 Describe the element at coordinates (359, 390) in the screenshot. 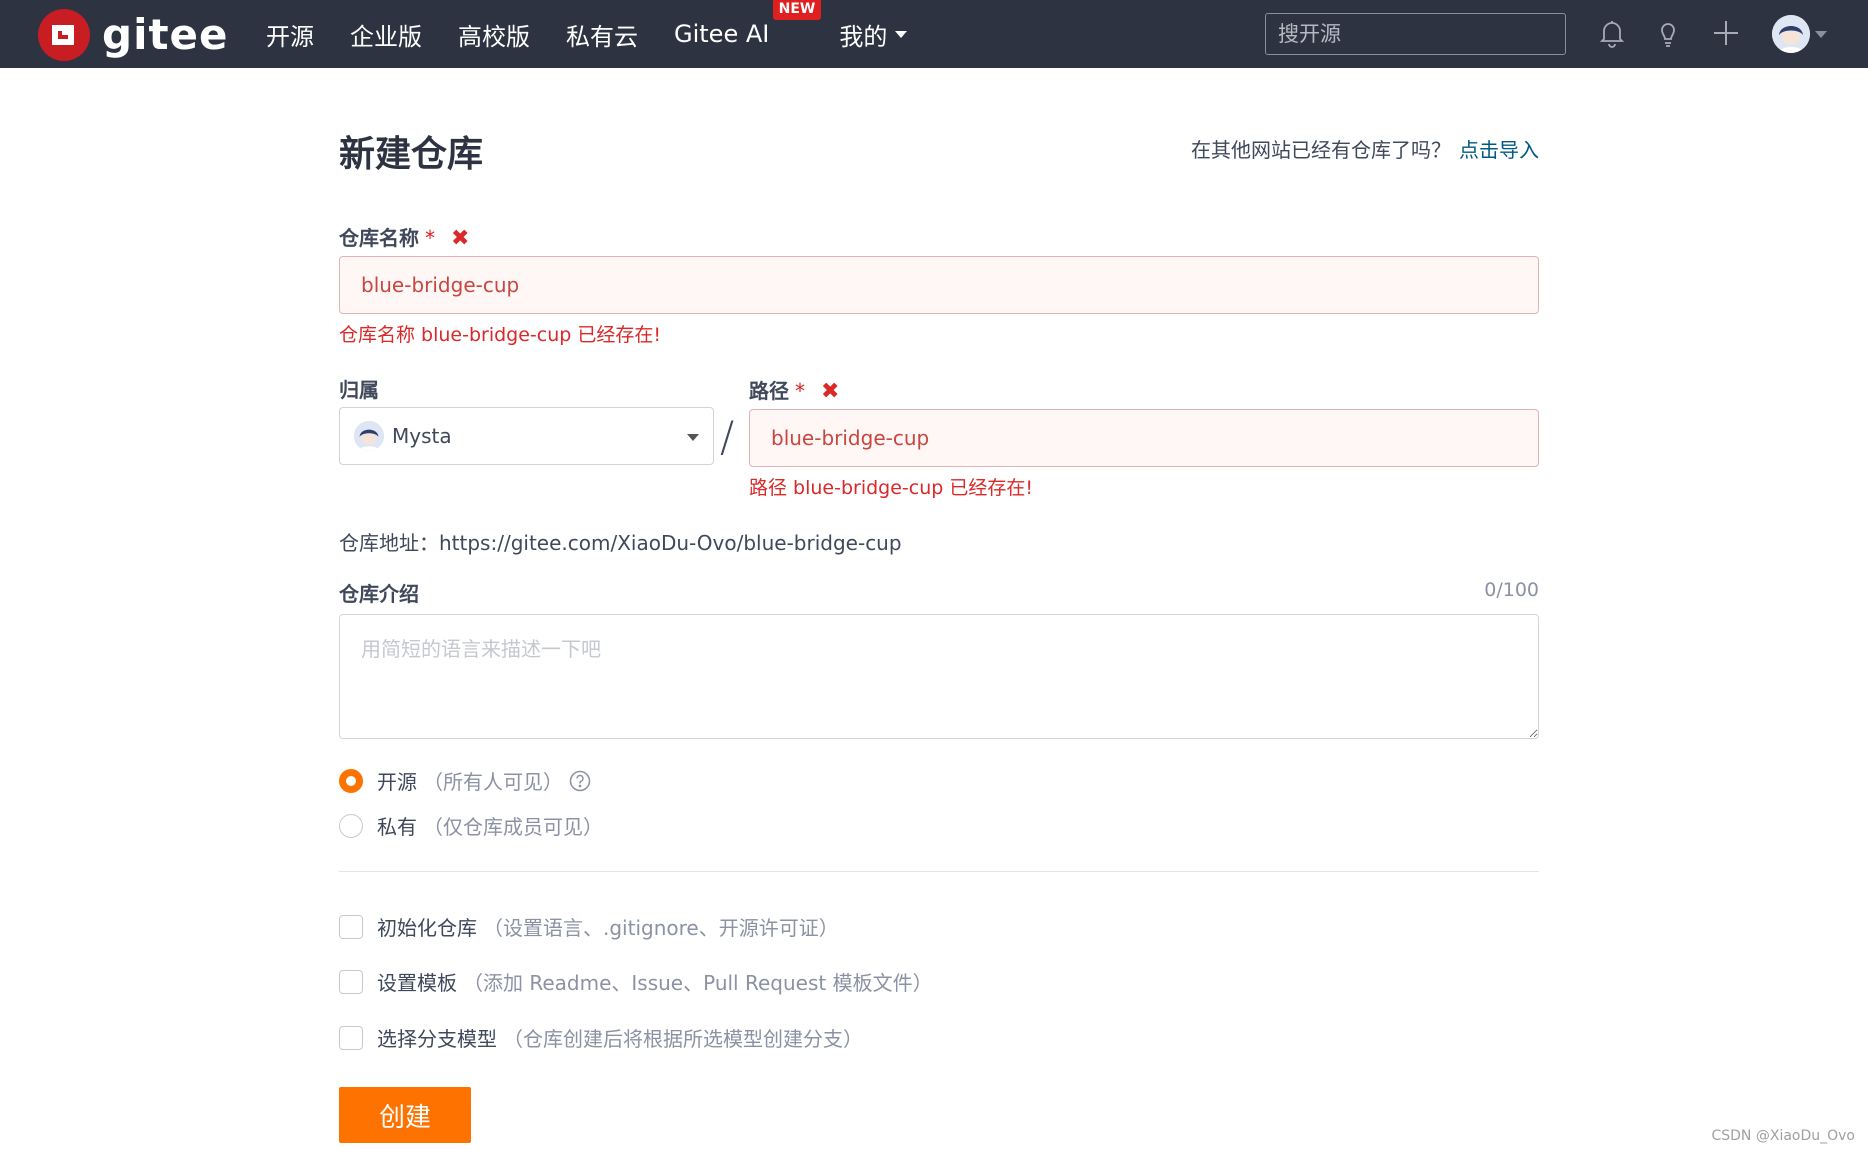

I see `owner-label: 归属` at that location.